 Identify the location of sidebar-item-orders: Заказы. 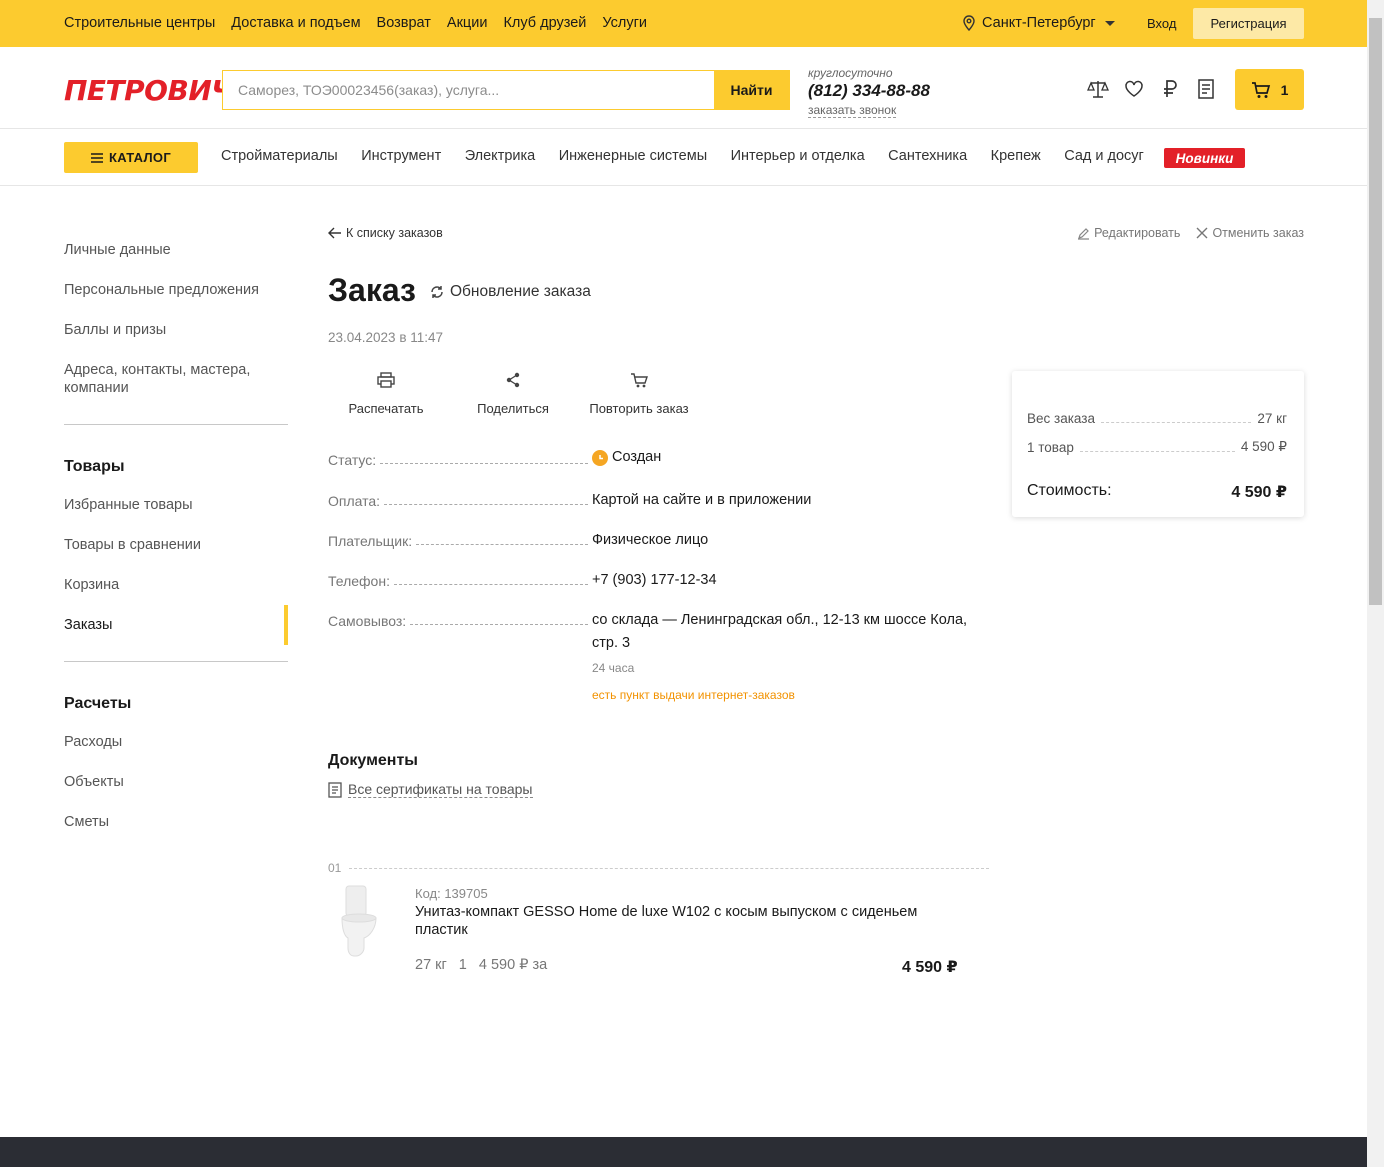
(88, 625).